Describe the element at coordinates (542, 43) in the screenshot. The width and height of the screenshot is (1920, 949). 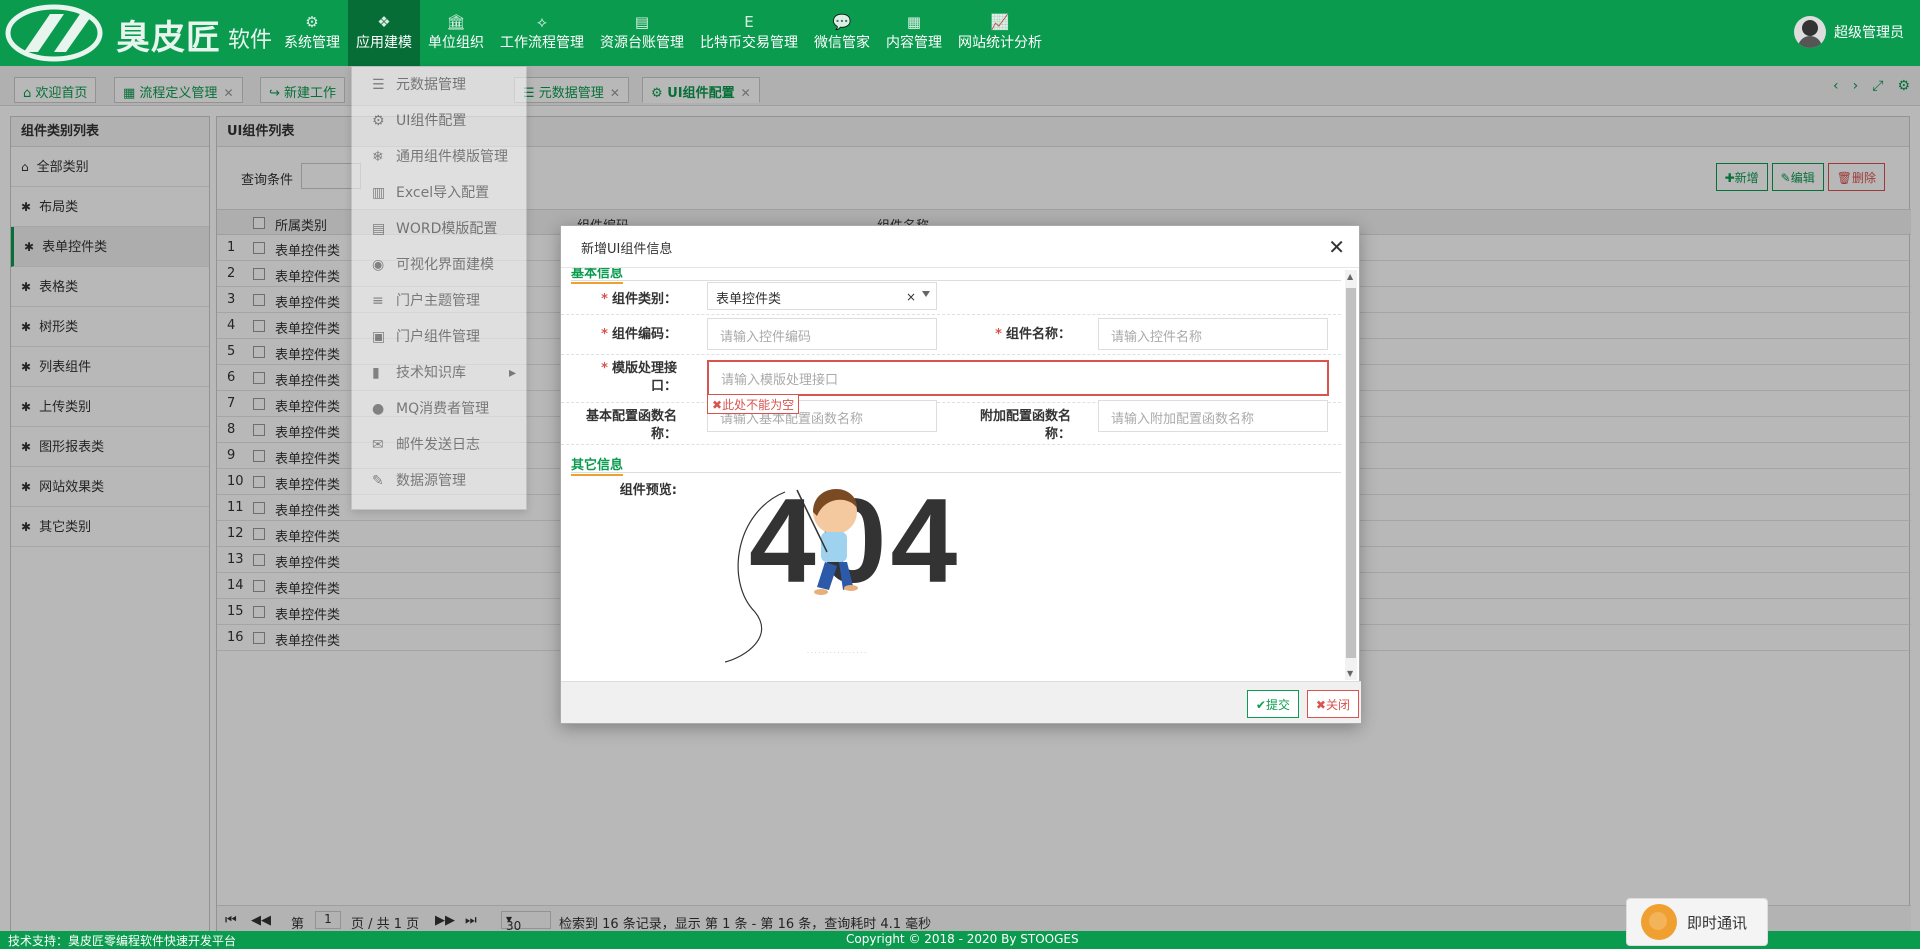
I see `nav-label: 工作流程管理` at that location.